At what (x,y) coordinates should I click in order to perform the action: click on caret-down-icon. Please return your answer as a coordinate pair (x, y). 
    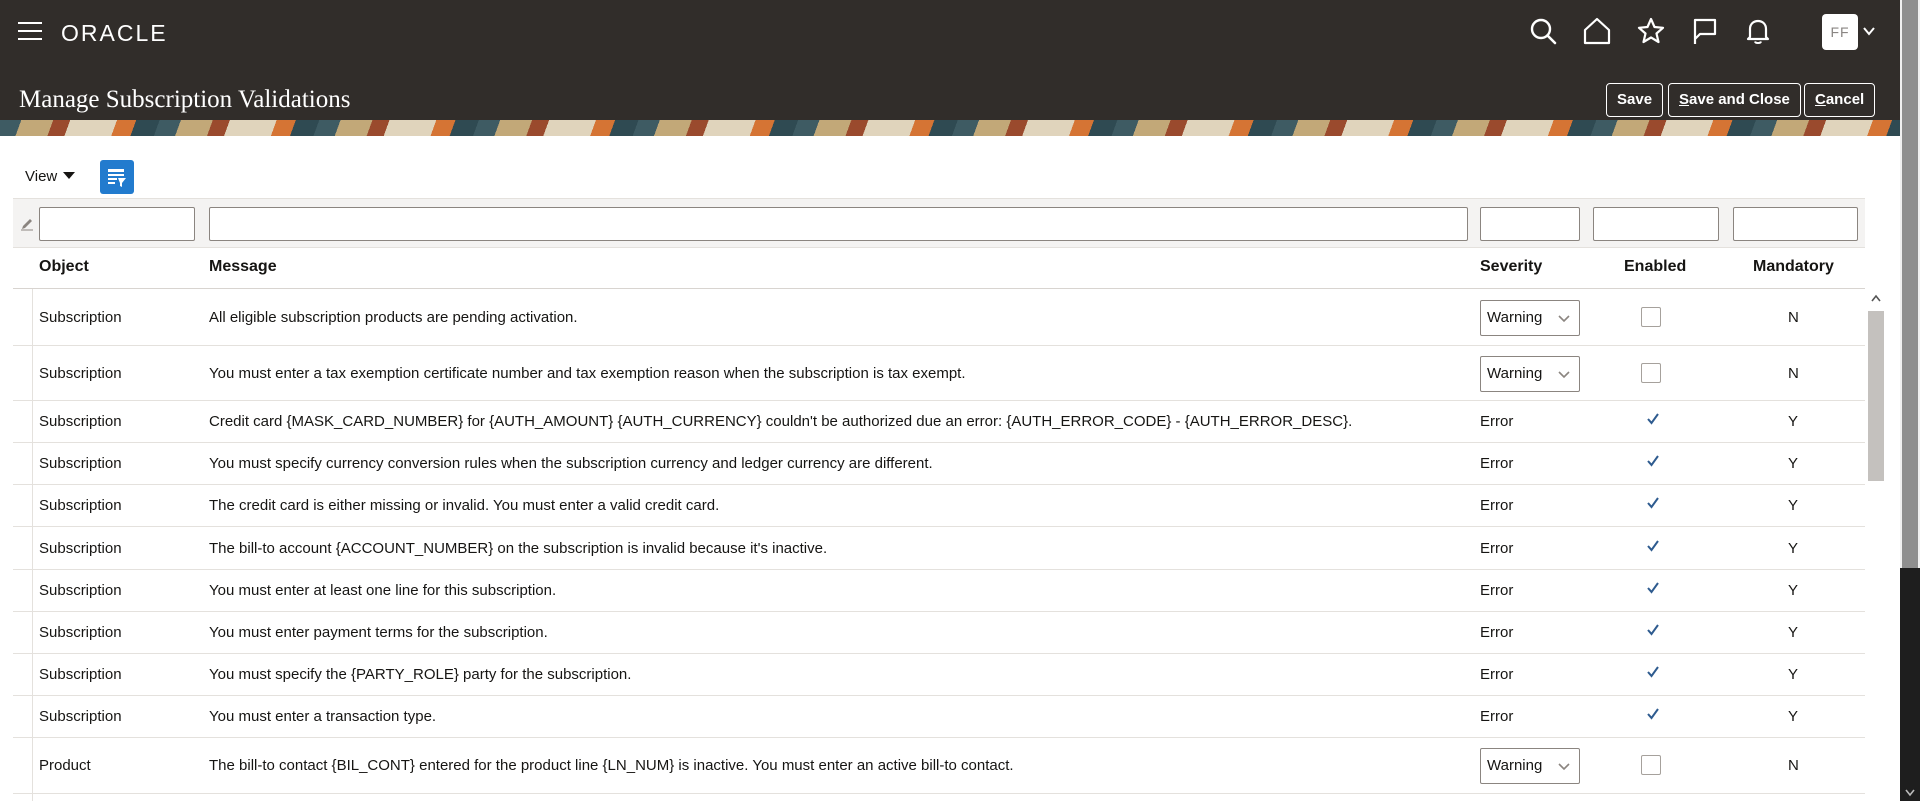
    Looking at the image, I should click on (69, 175).